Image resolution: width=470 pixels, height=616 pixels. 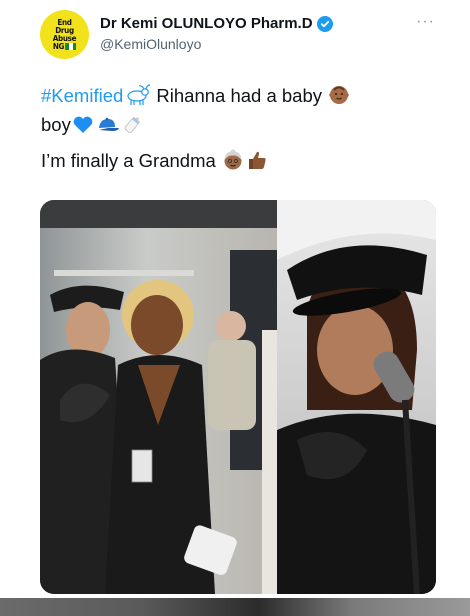 I want to click on tweet-text-line-2: boy, so click(x=93, y=127).